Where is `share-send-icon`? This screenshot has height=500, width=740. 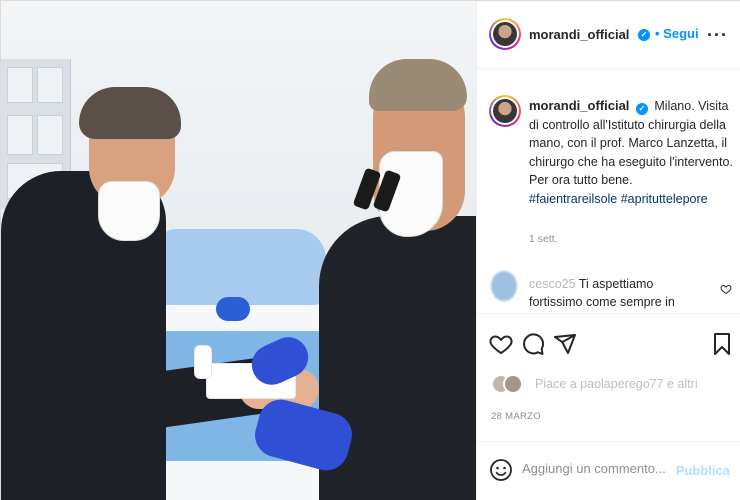
share-send-icon is located at coordinates (565, 344).